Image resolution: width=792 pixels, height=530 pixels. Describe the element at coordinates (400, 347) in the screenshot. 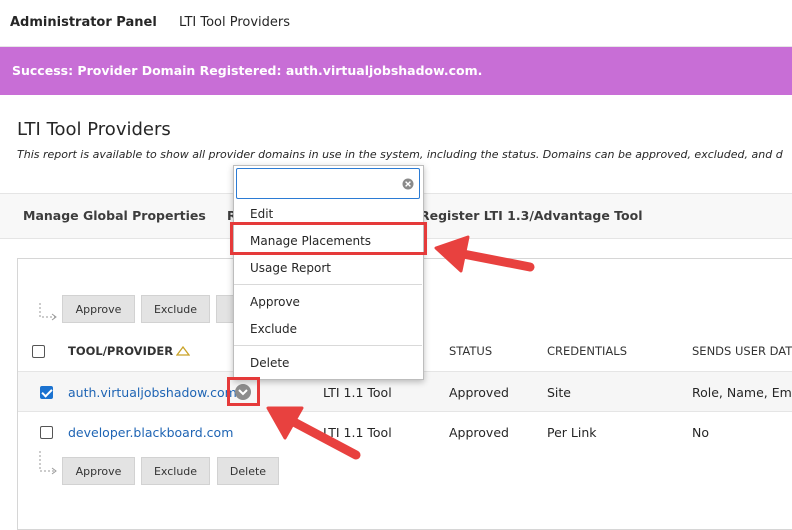

I see `annotation-arrow-icon` at that location.